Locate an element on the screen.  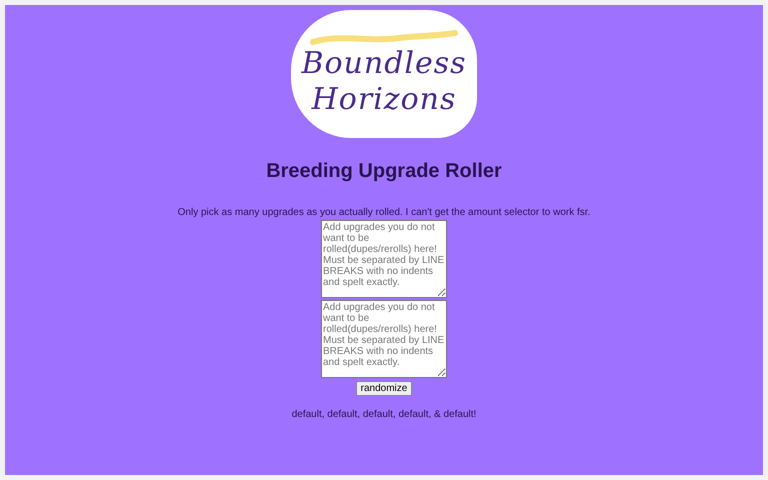
logo-text: Horizons is located at coordinates (384, 100).